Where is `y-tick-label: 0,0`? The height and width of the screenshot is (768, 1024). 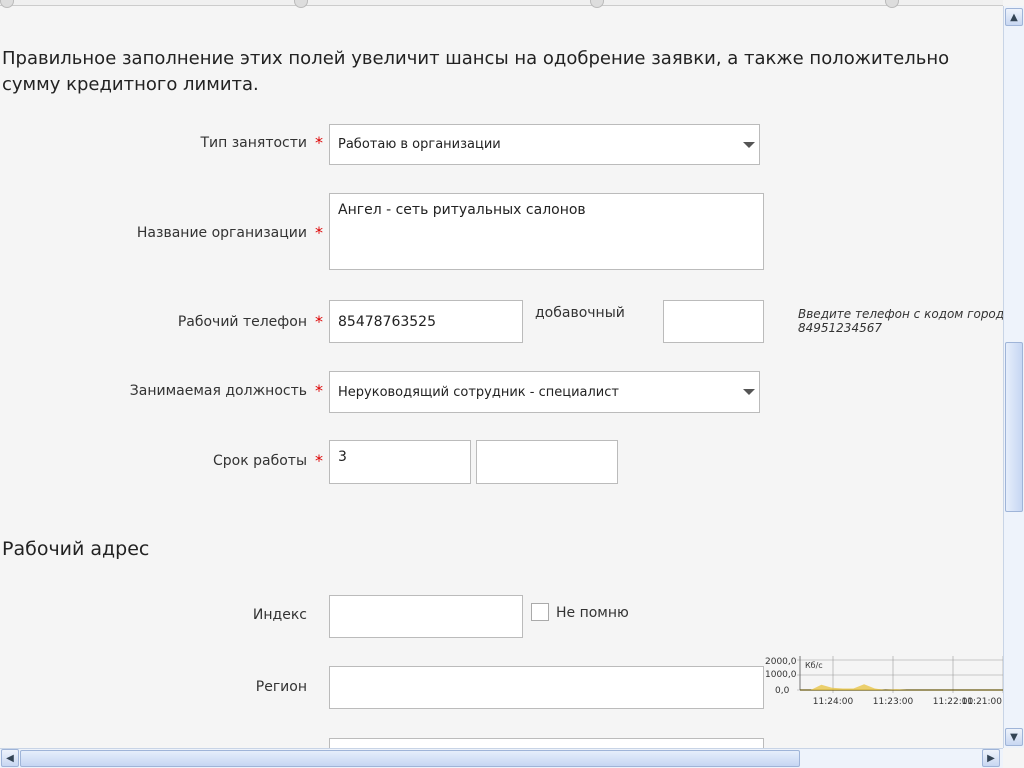
y-tick-label: 0,0 is located at coordinates (782, 691).